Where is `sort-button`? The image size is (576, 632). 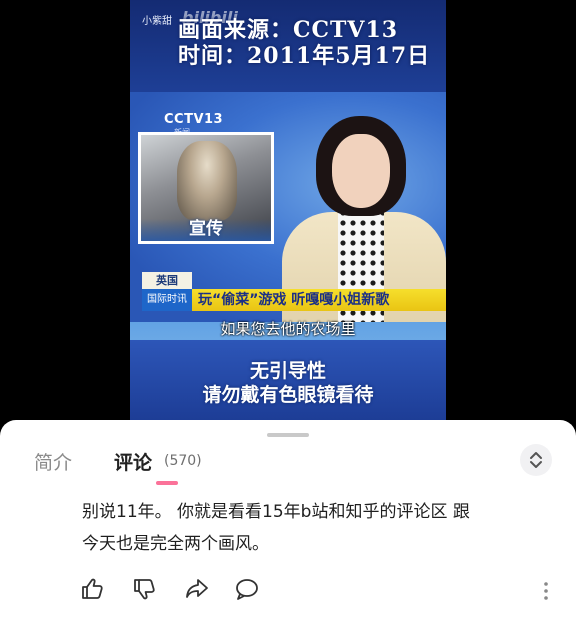
sort-button is located at coordinates (536, 460).